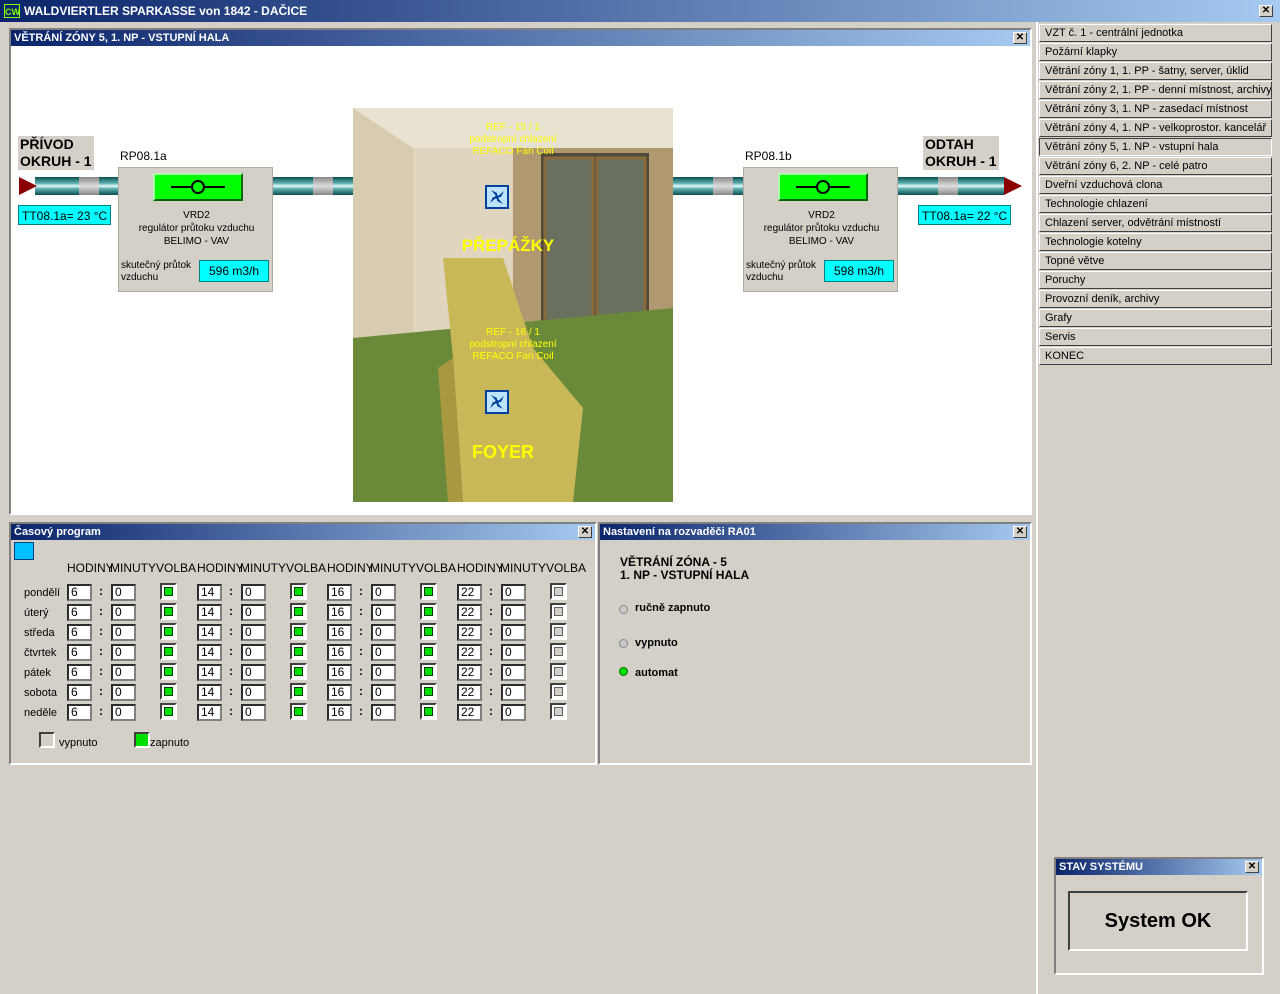  What do you see at coordinates (1155, 280) in the screenshot?
I see `menu-item: Poruchy` at bounding box center [1155, 280].